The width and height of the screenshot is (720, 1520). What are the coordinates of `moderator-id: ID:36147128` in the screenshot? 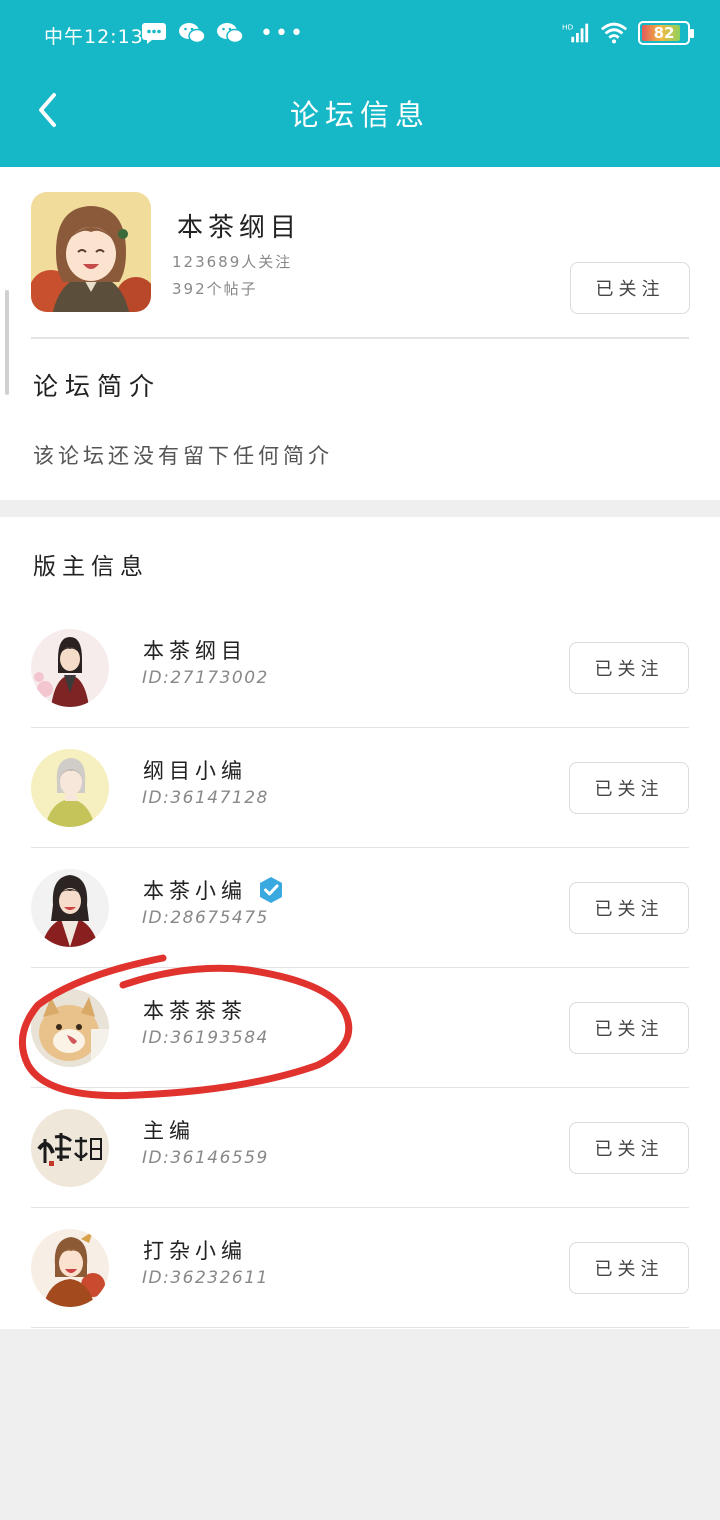 It's located at (205, 798).